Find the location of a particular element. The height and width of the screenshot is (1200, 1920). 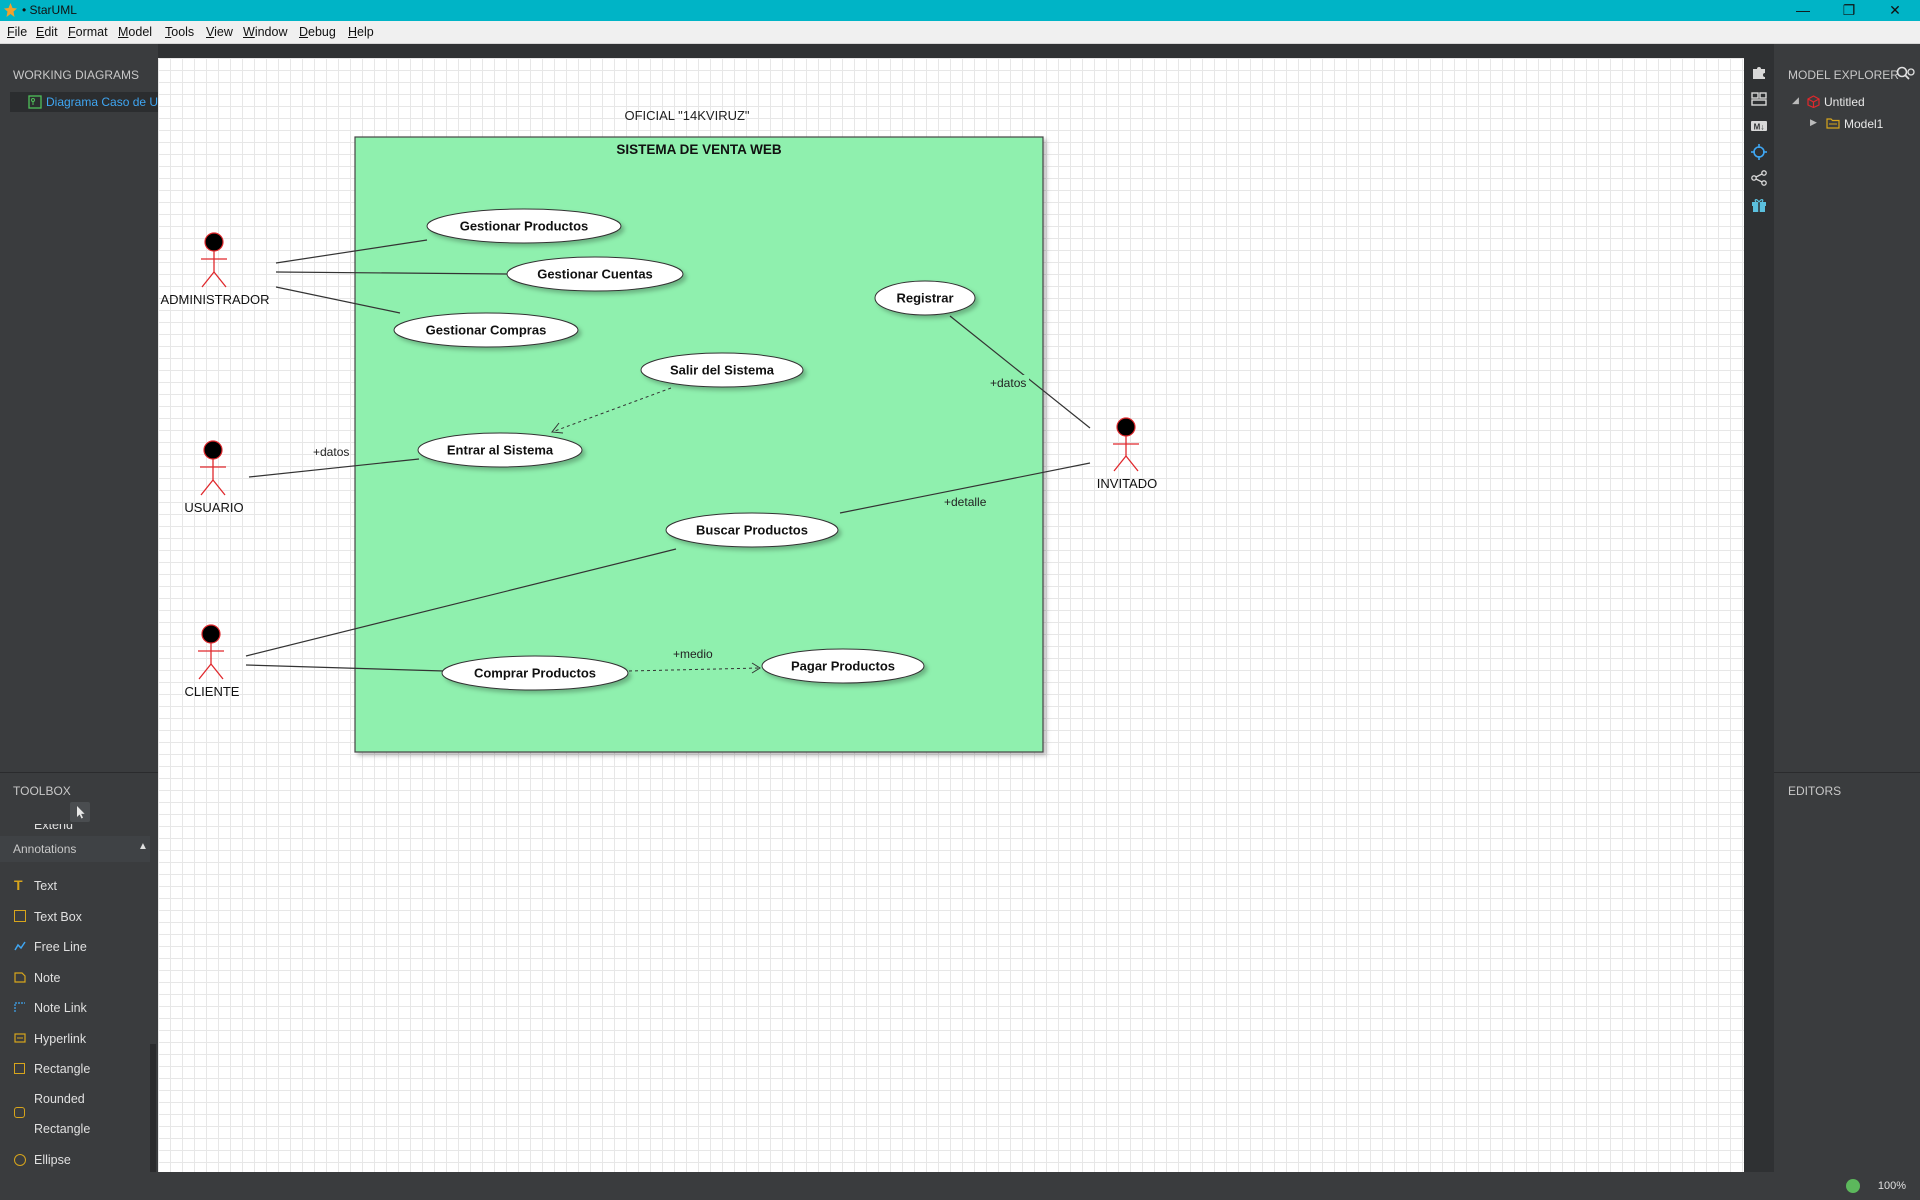

working-diagram-item: Diagrama Caso de Uso is located at coordinates (84, 102).